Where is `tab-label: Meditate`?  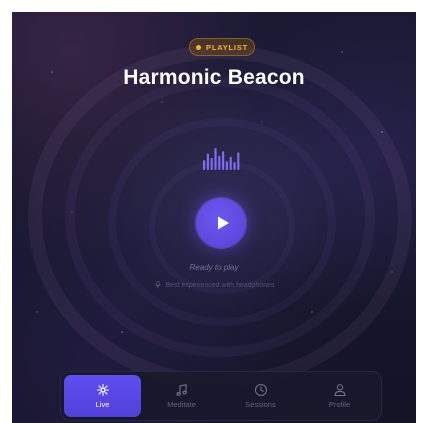
tab-label: Meditate is located at coordinates (181, 404).